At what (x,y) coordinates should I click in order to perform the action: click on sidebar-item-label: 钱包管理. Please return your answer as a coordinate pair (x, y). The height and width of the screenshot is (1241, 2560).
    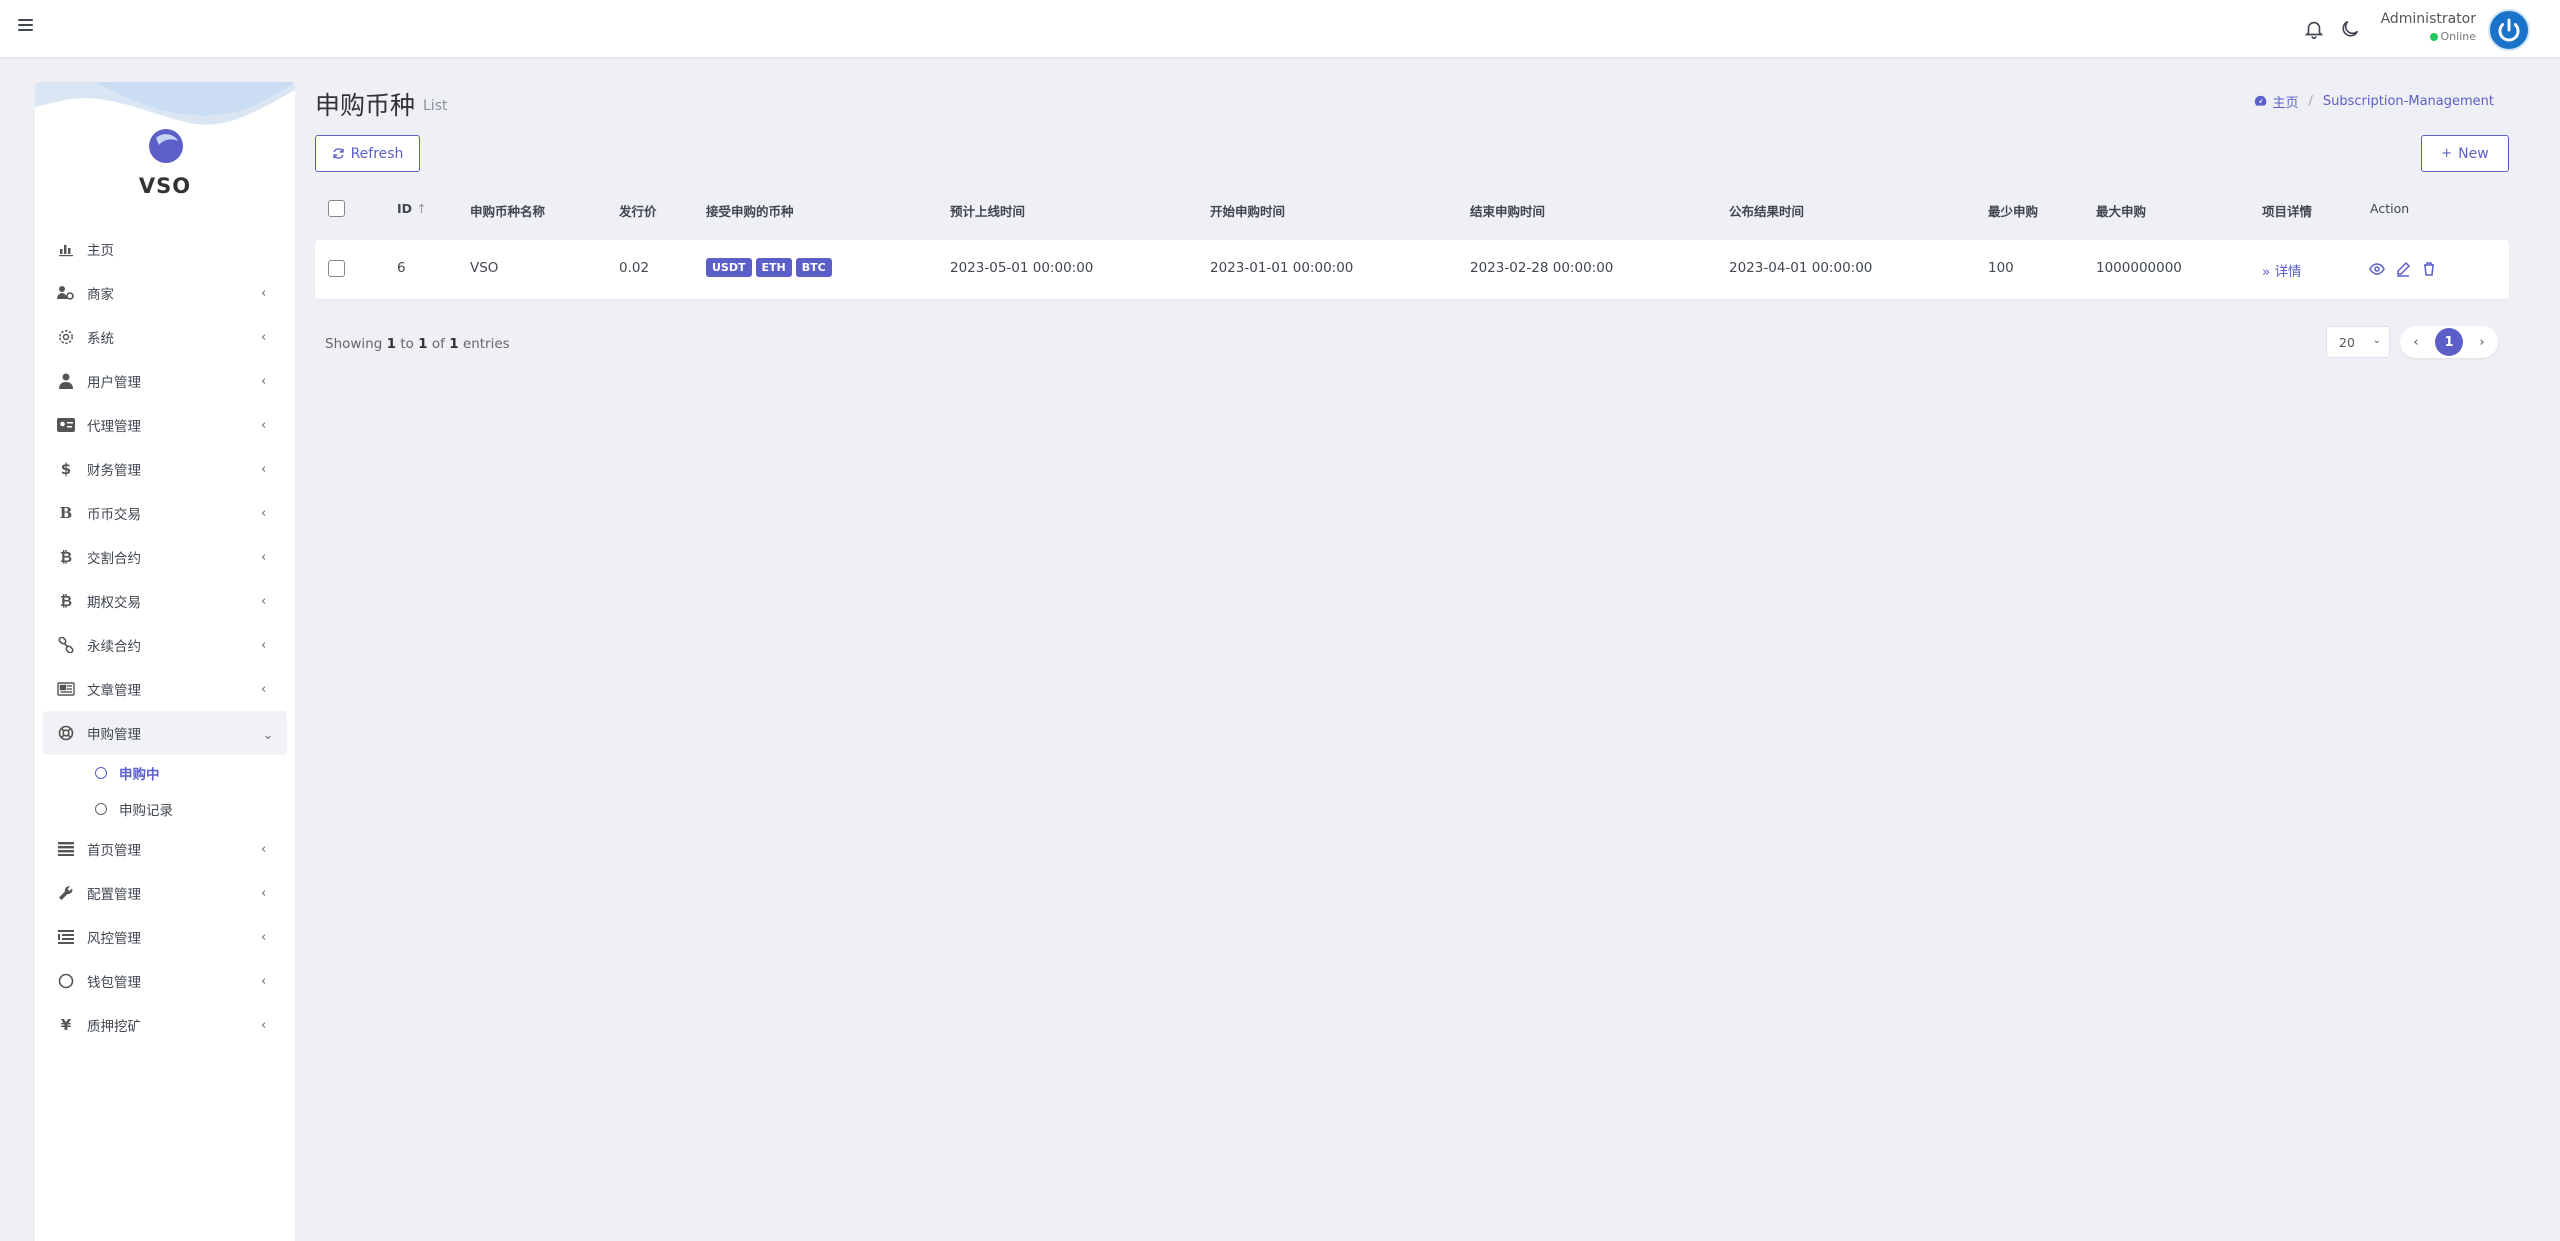
    Looking at the image, I should click on (114, 983).